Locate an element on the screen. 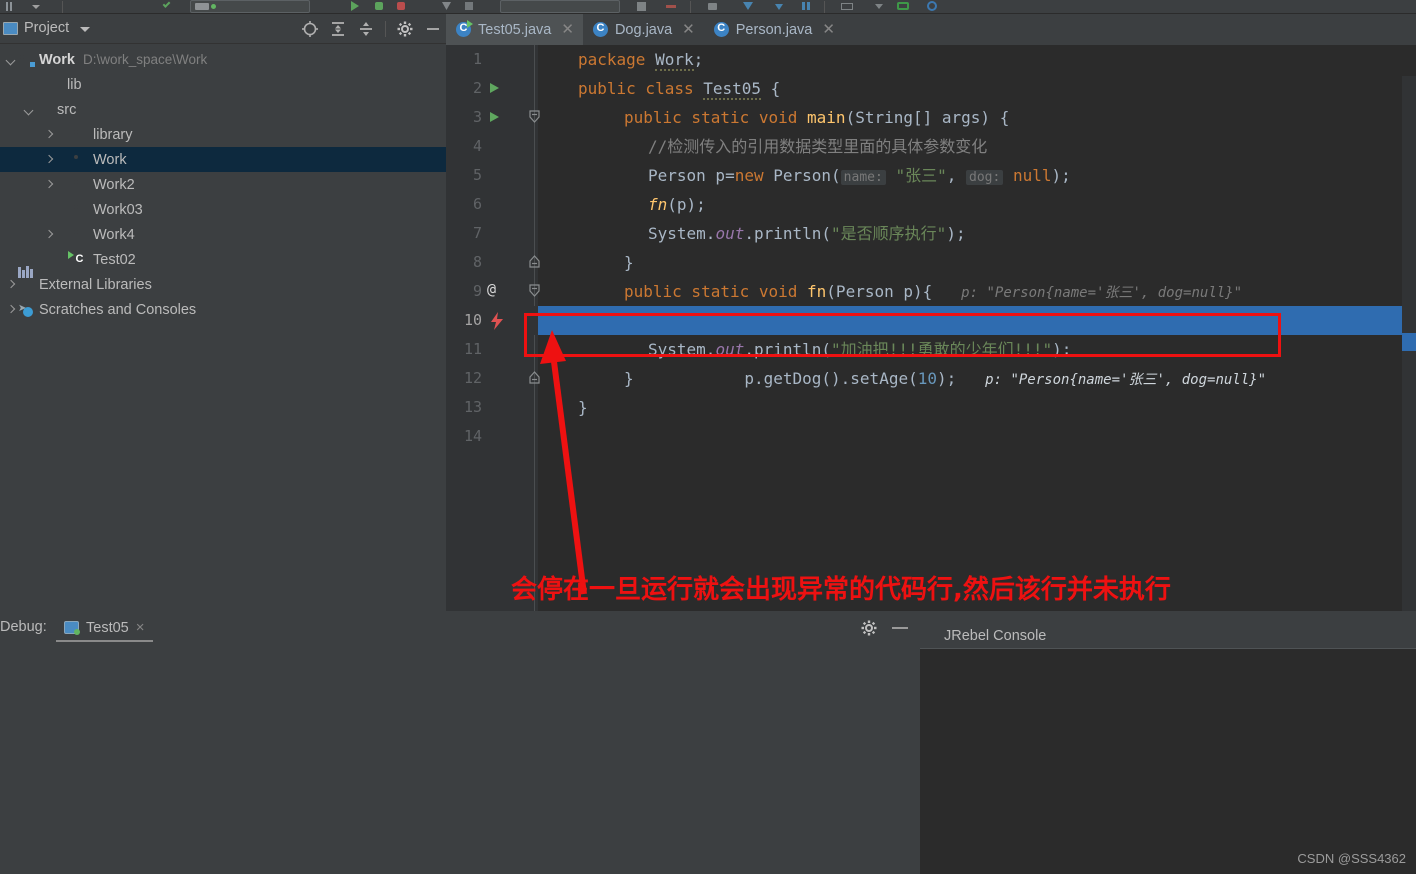  toolbar-icon-window is located at coordinates (847, 6).